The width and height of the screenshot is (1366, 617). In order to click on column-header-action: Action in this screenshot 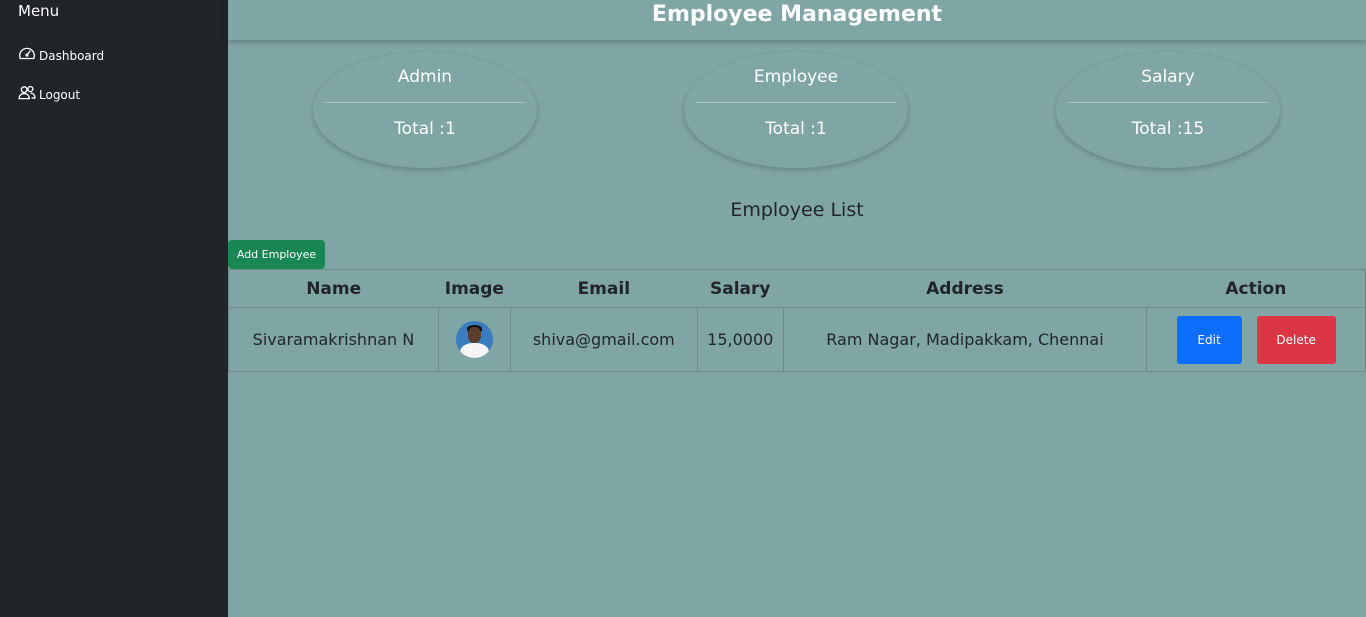, I will do `click(1256, 288)`.